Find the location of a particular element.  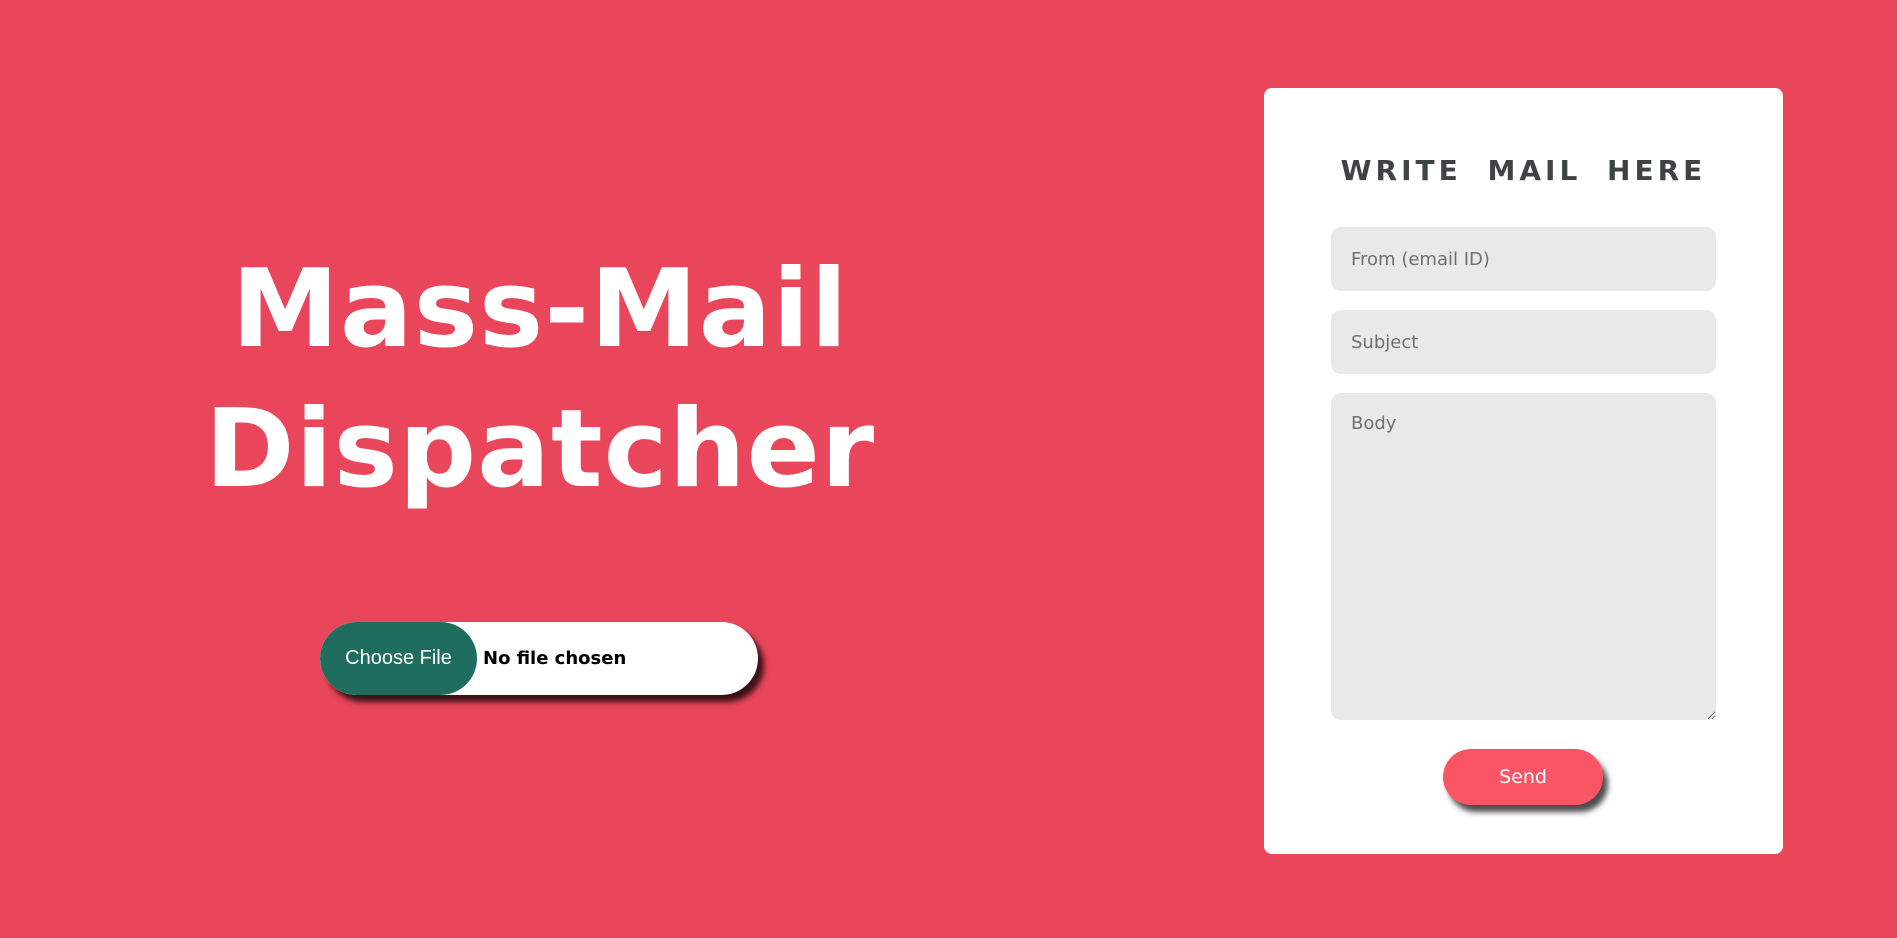

send-button: Send is located at coordinates (1523, 777).